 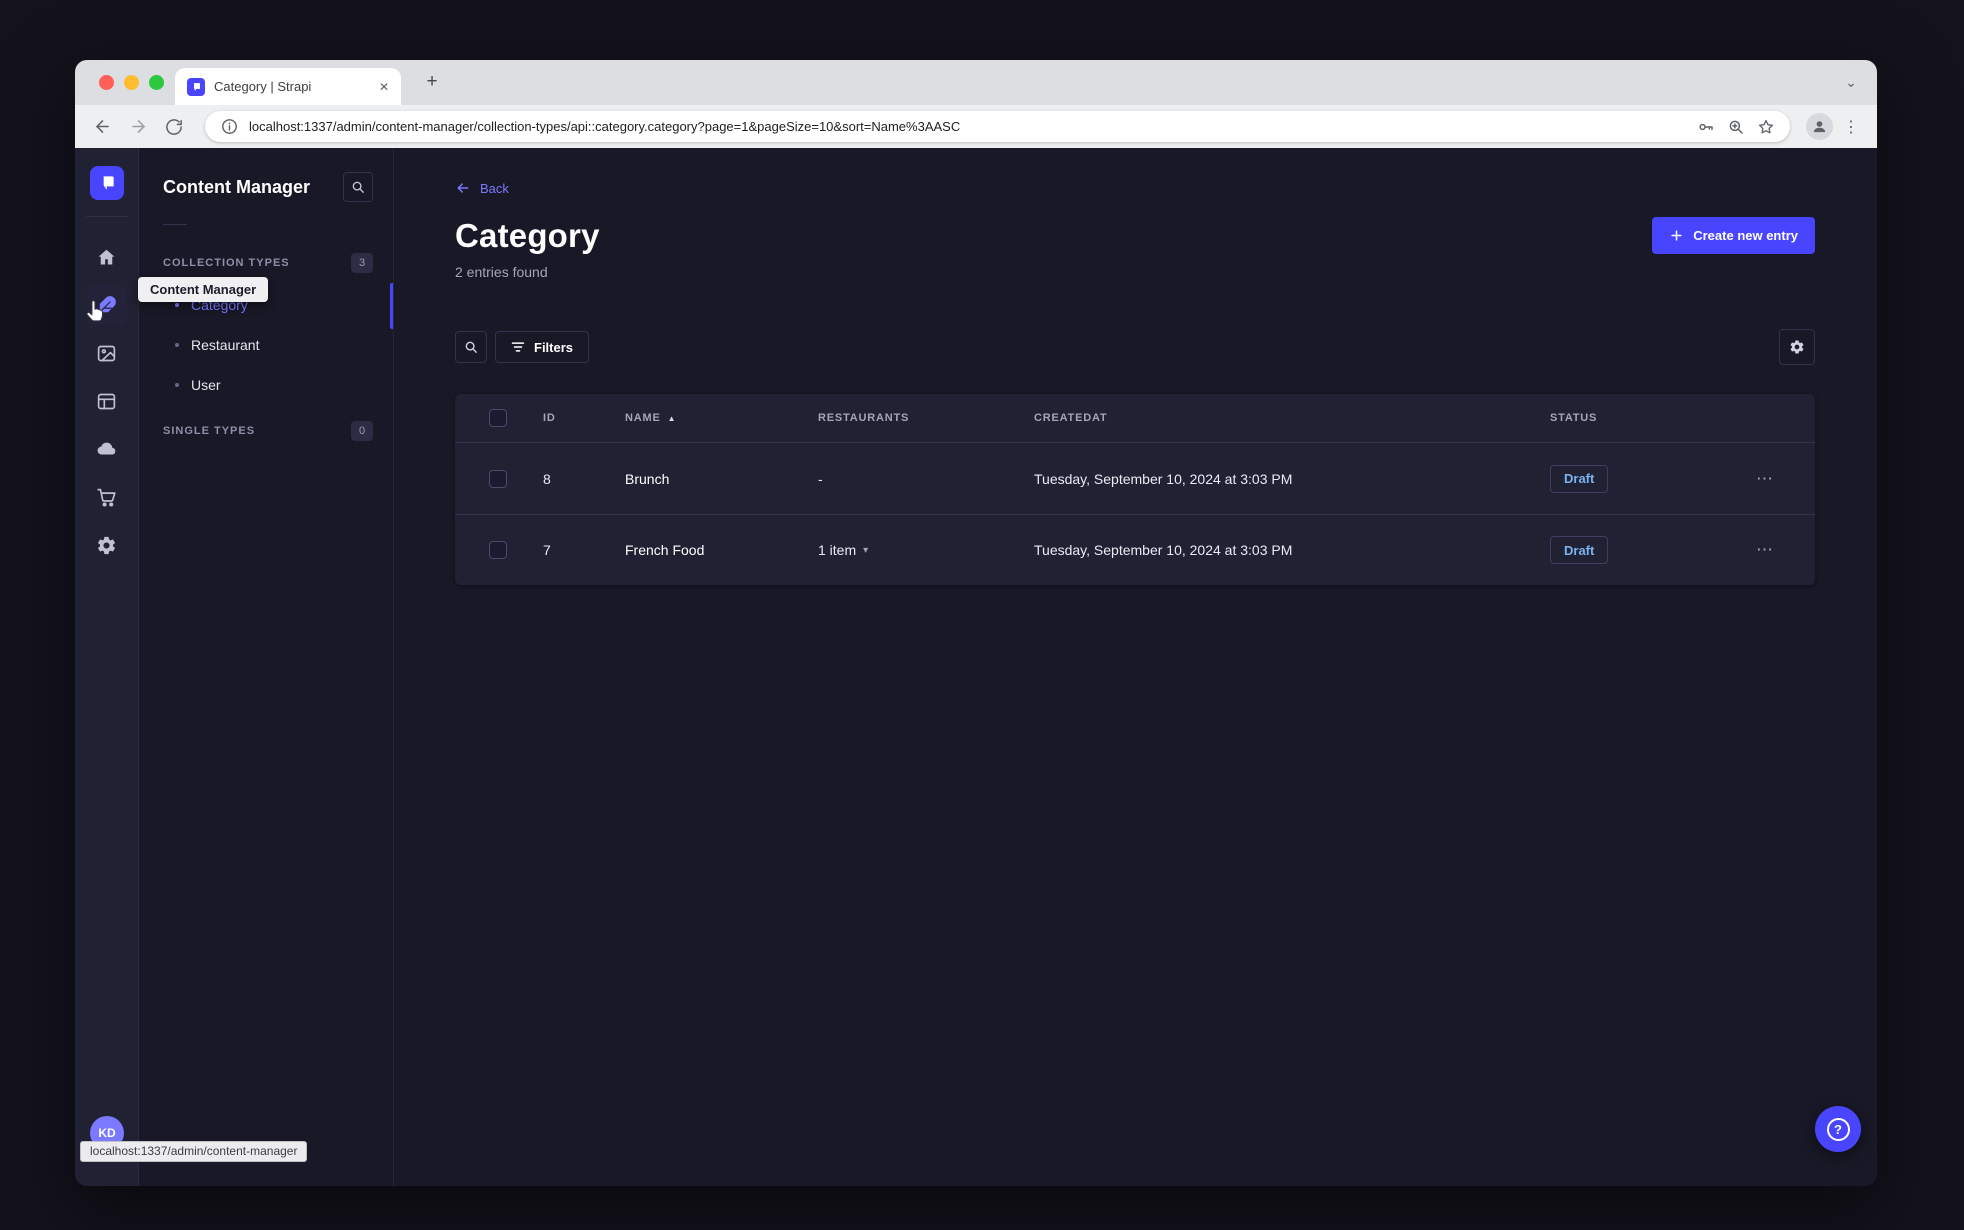 What do you see at coordinates (926, 418) in the screenshot?
I see `column-header-restaurants: RESTAURANTS` at bounding box center [926, 418].